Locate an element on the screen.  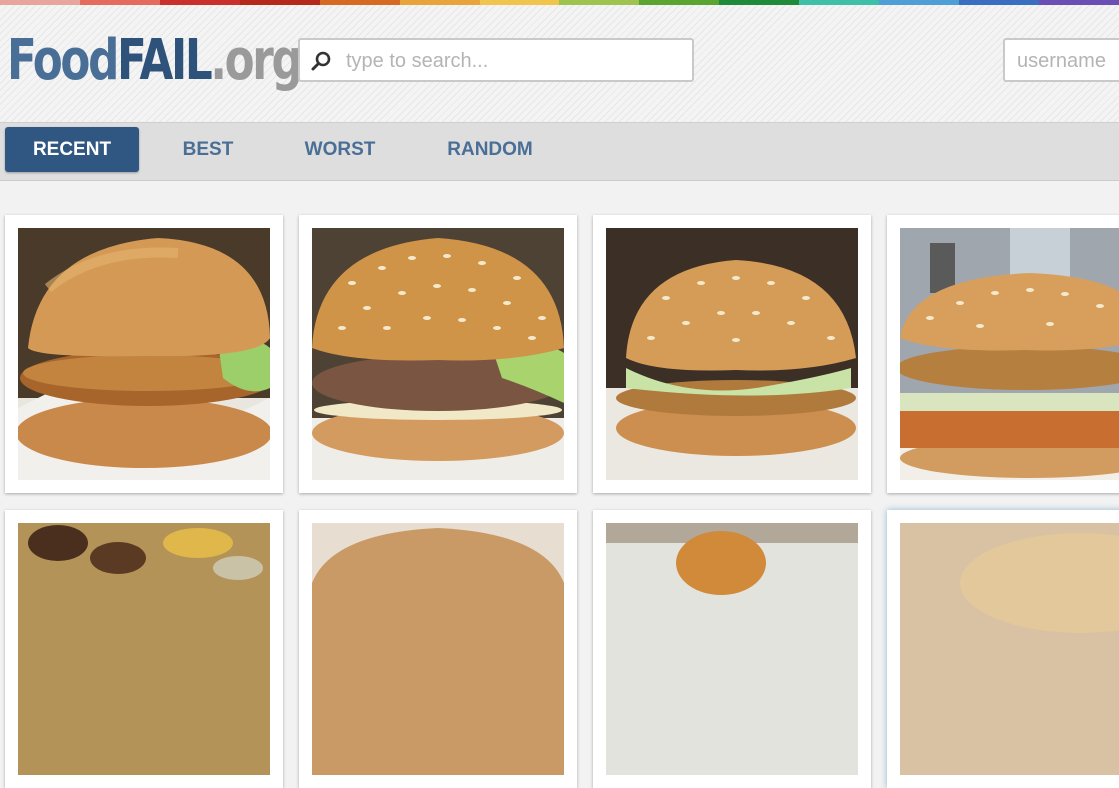
burger-bun-photo is located at coordinates (438, 649).